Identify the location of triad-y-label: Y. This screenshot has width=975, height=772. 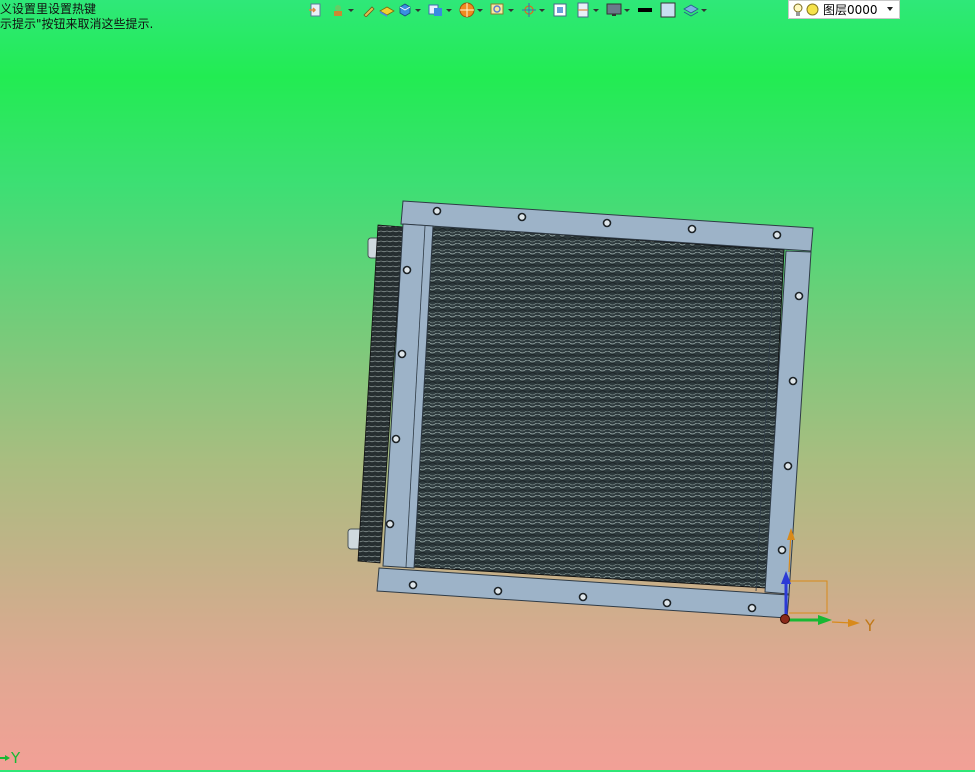
(869, 625).